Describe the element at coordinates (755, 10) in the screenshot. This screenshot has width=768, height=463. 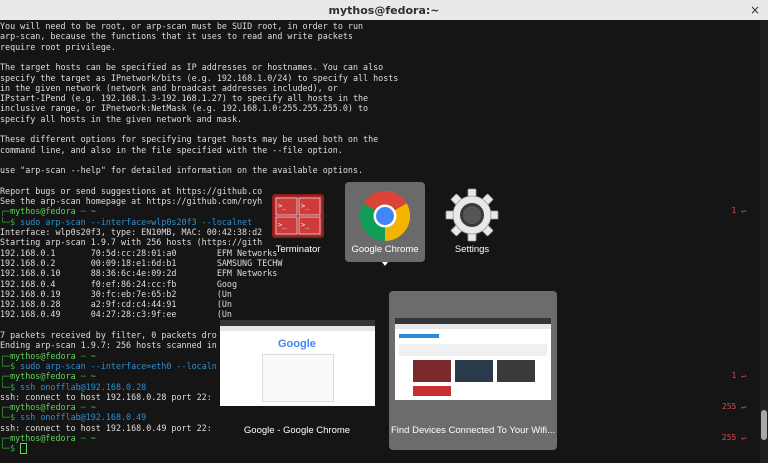
I see `close-button: ×` at that location.